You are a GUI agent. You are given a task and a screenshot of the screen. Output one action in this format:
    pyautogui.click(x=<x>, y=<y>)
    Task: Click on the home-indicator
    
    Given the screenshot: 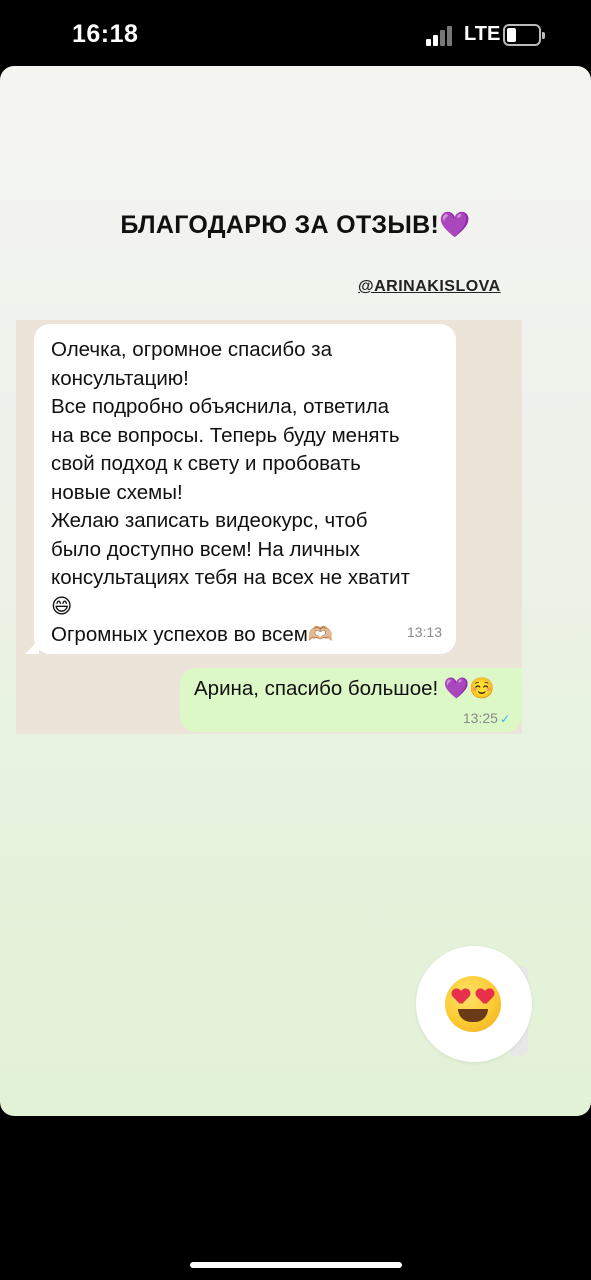 What is the action you would take?
    pyautogui.click(x=296, y=1265)
    